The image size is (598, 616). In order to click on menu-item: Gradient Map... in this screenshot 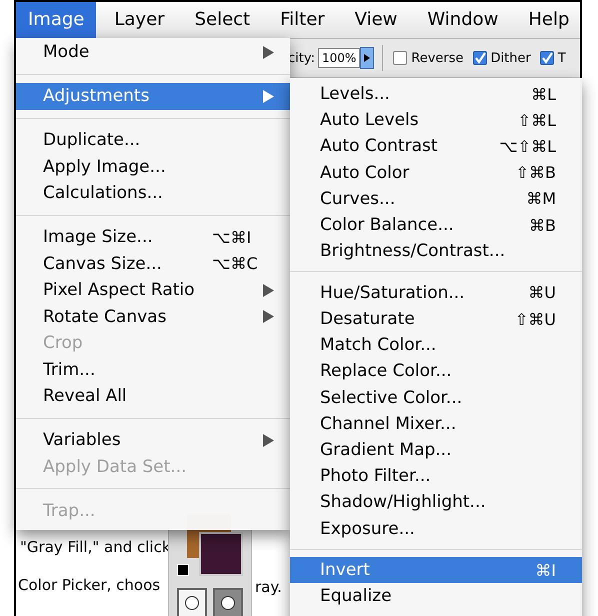, I will do `click(436, 450)`.